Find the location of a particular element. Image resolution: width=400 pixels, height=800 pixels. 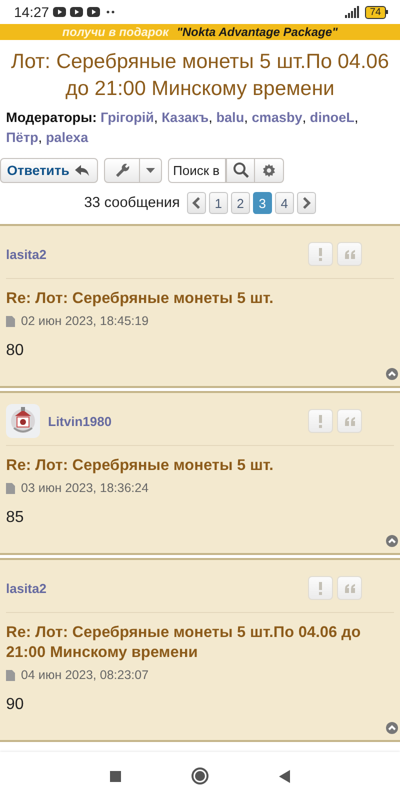

chevron-right-icon is located at coordinates (306, 203).